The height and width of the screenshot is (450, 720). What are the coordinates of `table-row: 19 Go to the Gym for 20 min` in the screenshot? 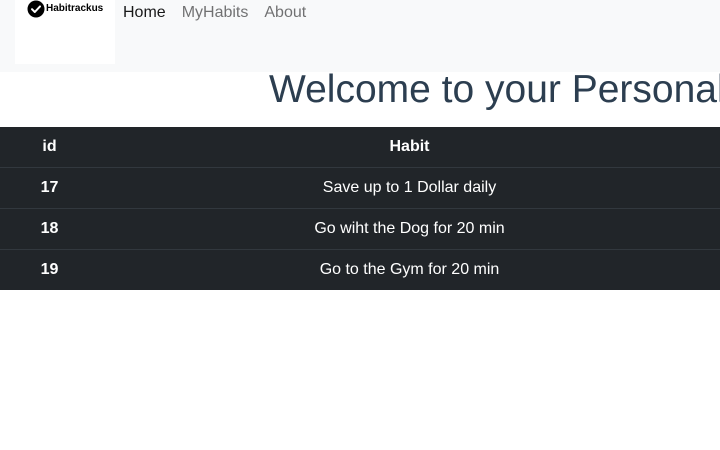 It's located at (360, 270).